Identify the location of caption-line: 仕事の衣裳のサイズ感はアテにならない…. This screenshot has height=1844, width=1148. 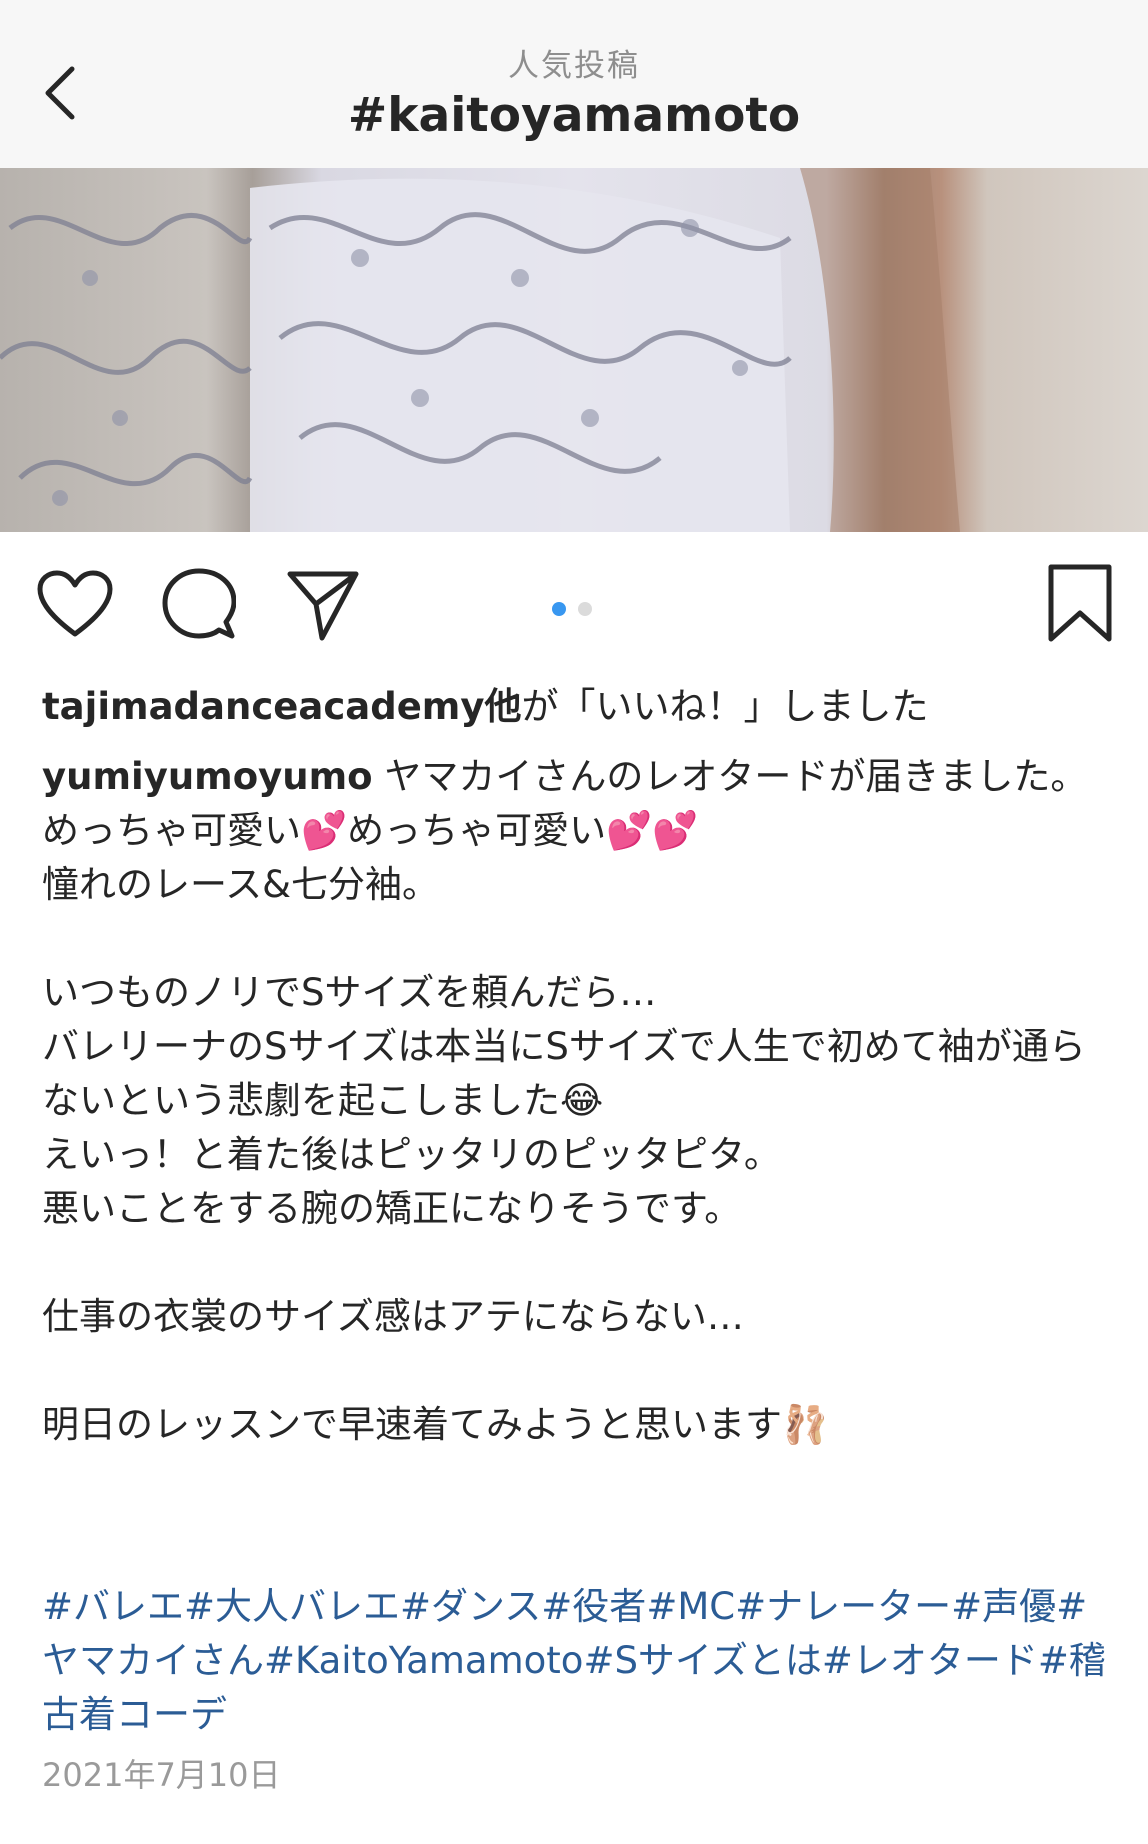
(393, 1316).